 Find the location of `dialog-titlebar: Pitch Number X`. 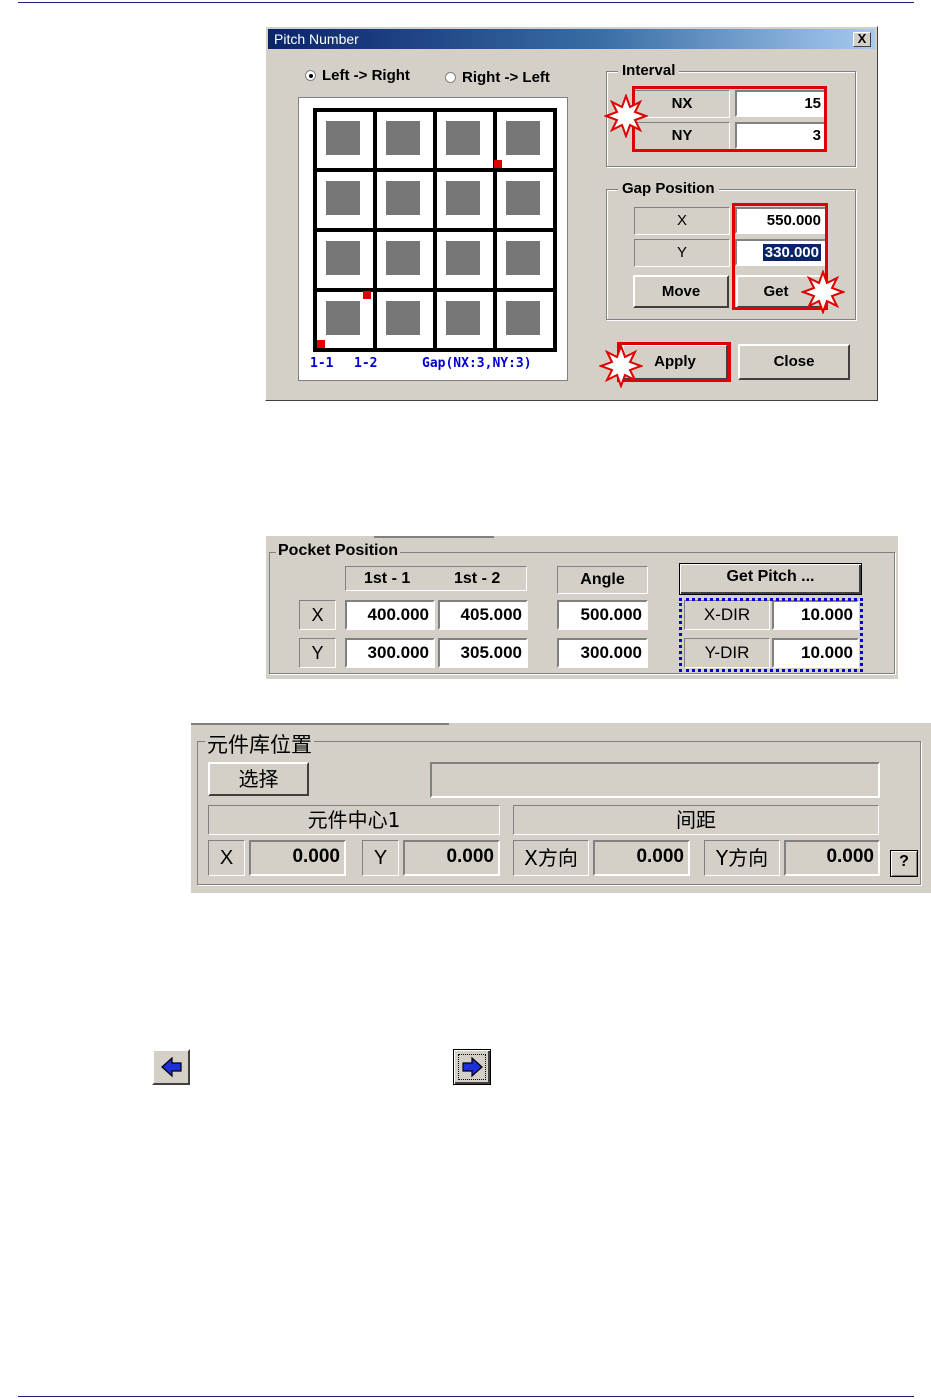

dialog-titlebar: Pitch Number X is located at coordinates (571, 39).